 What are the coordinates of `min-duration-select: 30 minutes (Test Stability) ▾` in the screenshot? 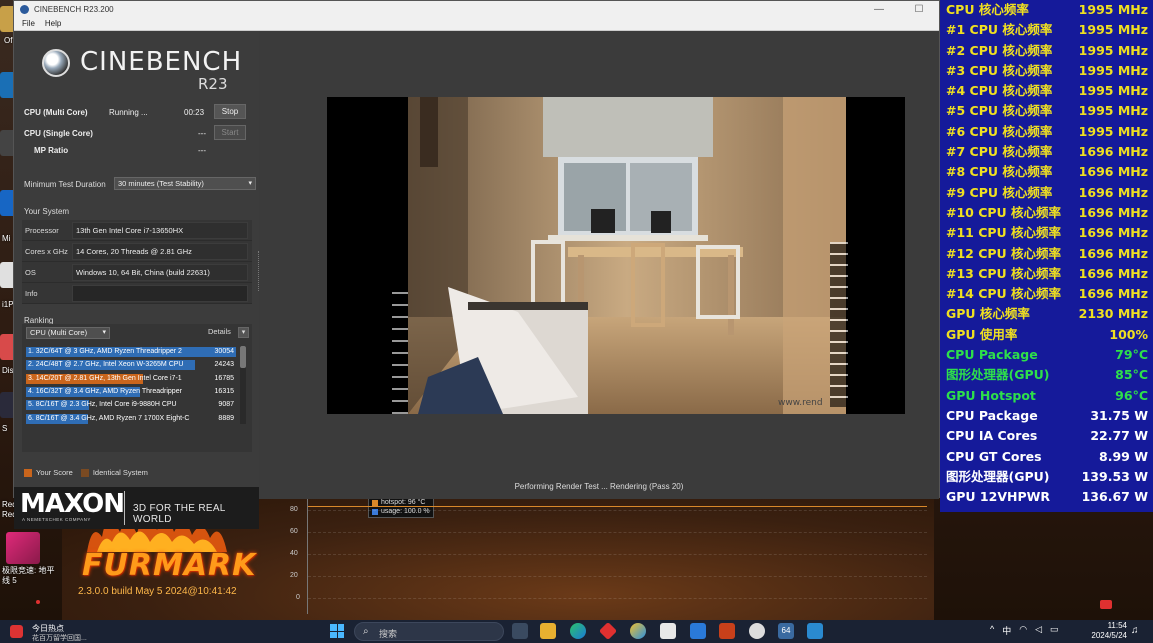 It's located at (185, 183).